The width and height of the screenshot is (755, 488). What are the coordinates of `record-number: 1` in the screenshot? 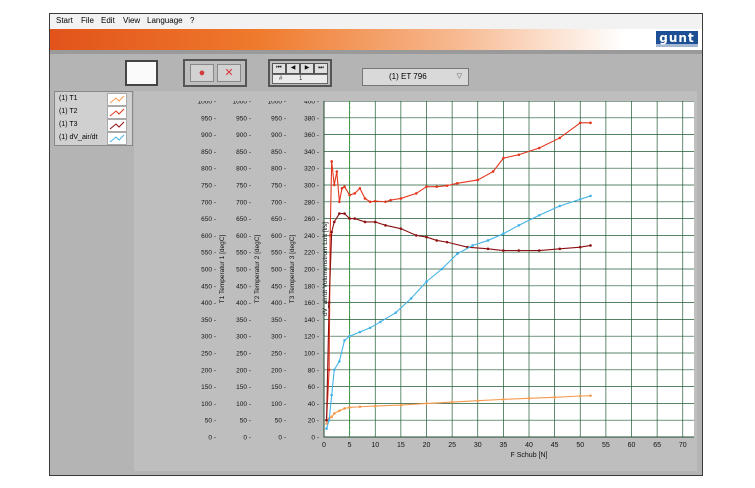 It's located at (301, 79).